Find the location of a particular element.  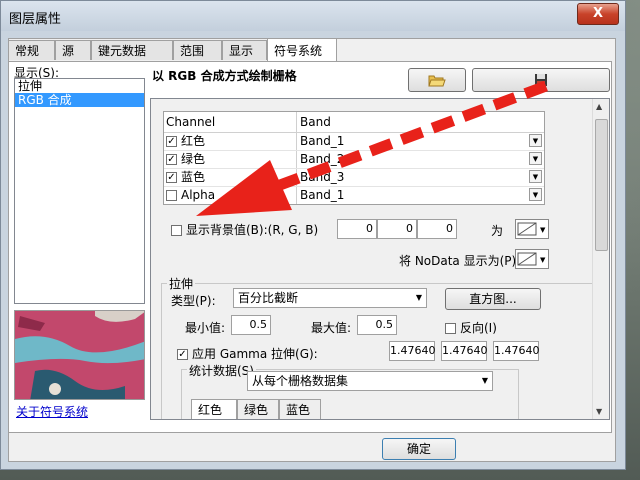

band-select-green: Band_2 is located at coordinates (322, 159).